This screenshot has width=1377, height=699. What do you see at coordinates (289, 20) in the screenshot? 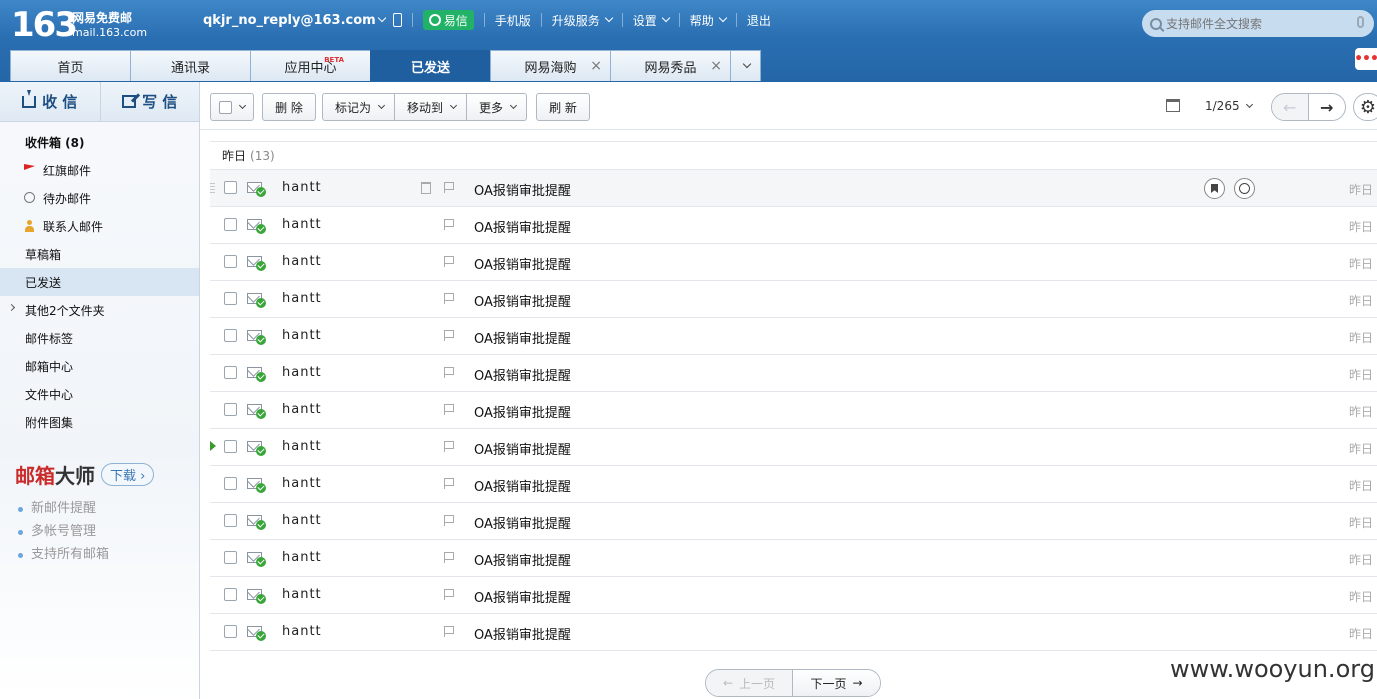
I see `user-email: qkjr_no_reply@163.com` at bounding box center [289, 20].